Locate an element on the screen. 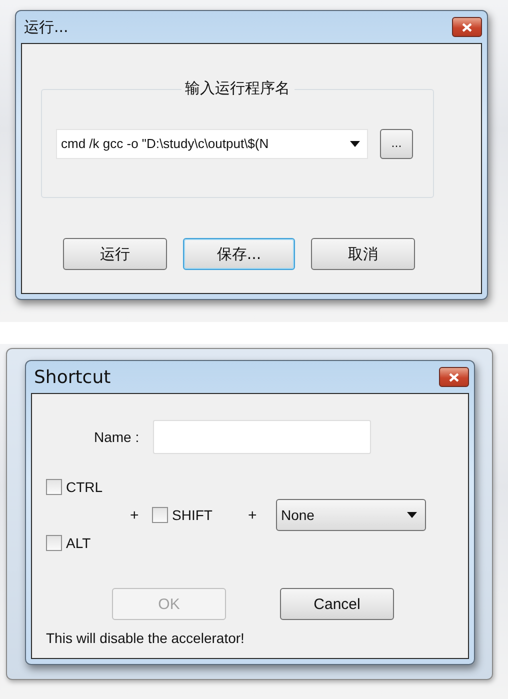  alt-checkbox: ALT is located at coordinates (88, 543).